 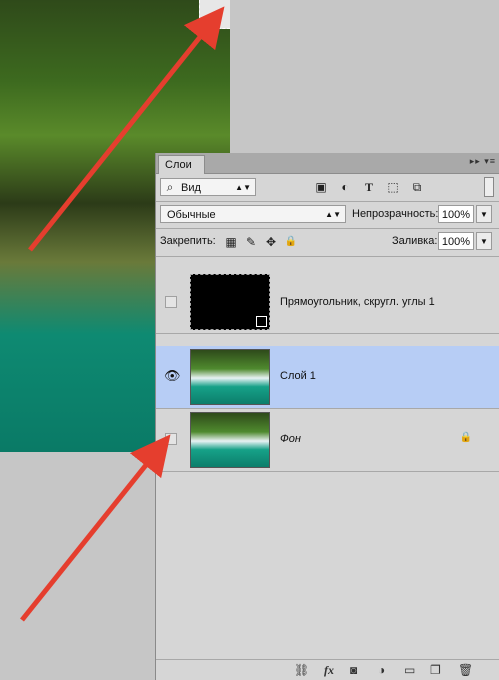 I want to click on adjustment-layer-icon: ◑, so click(x=381, y=670).